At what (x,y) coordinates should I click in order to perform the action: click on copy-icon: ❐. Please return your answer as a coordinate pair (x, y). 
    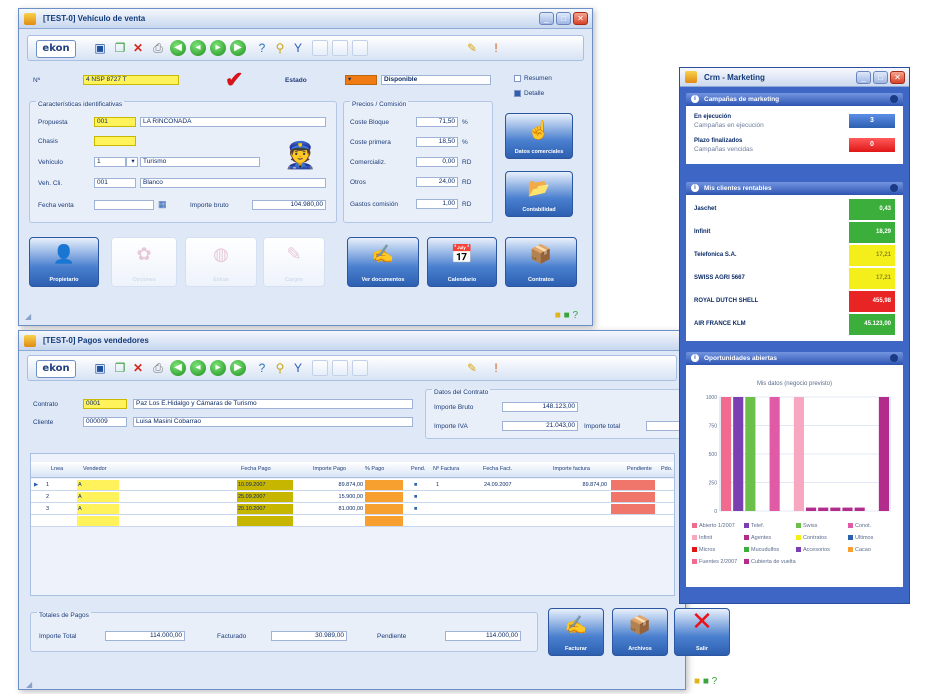
    Looking at the image, I should click on (120, 368).